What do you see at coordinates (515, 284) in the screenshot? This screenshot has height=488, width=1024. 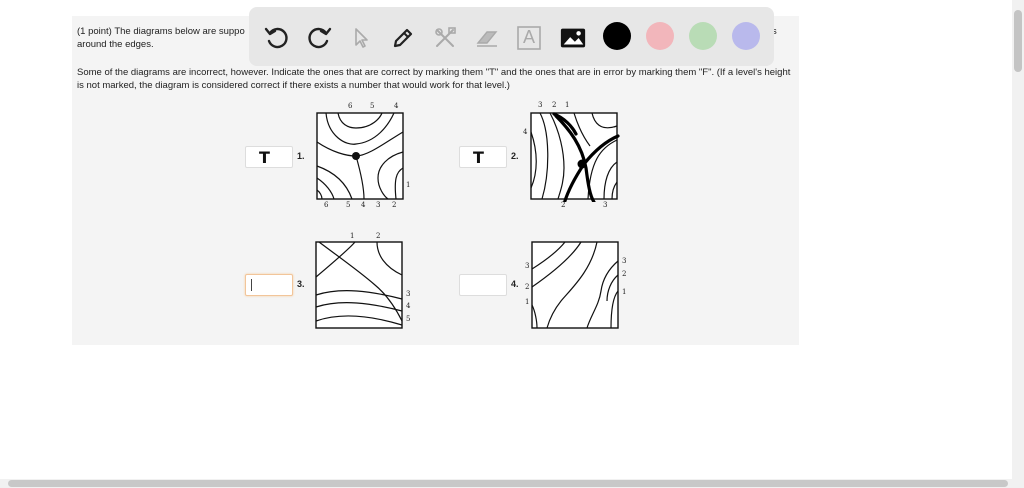 I see `diagram-4-number: 4.` at bounding box center [515, 284].